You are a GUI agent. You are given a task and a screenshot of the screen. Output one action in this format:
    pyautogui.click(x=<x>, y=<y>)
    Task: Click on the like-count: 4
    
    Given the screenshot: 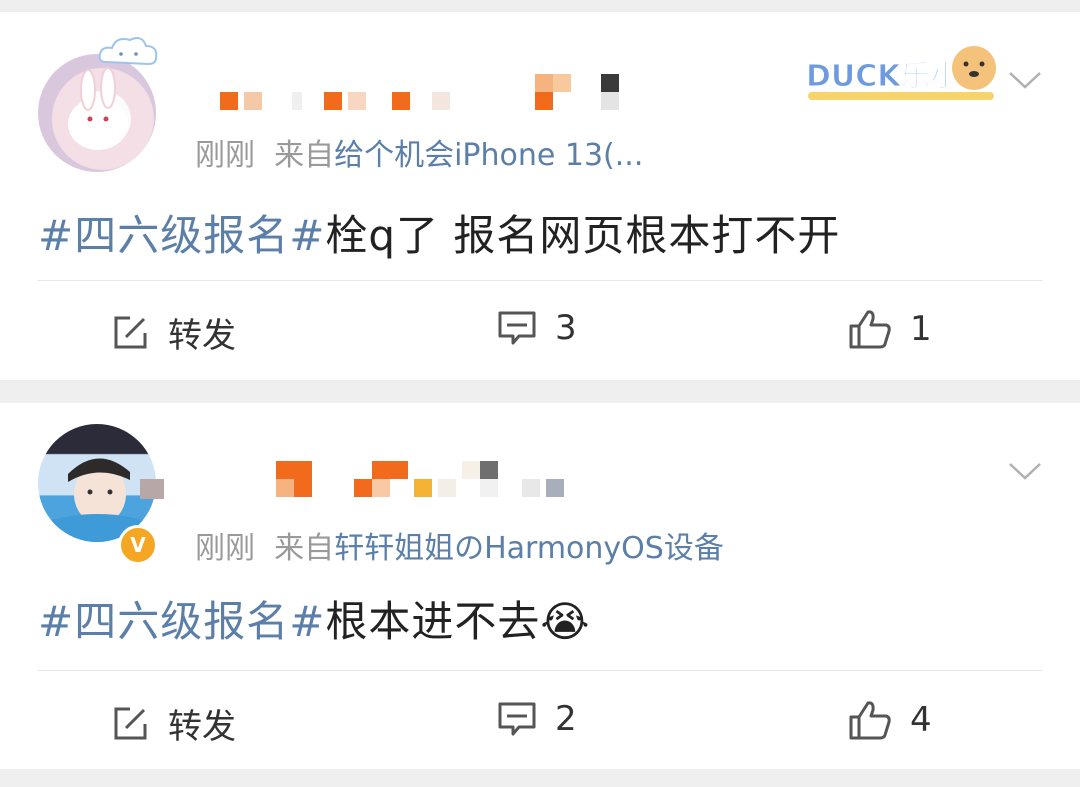 What is the action you would take?
    pyautogui.click(x=921, y=720)
    